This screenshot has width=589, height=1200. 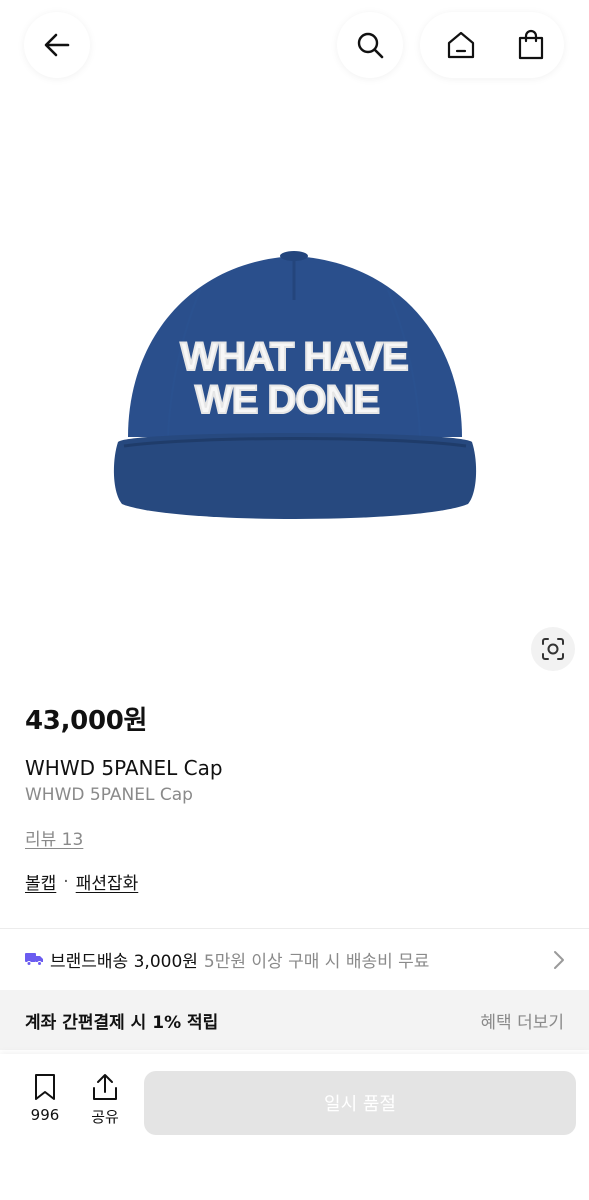 What do you see at coordinates (107, 881) in the screenshot?
I see `category-link: 패션잡화` at bounding box center [107, 881].